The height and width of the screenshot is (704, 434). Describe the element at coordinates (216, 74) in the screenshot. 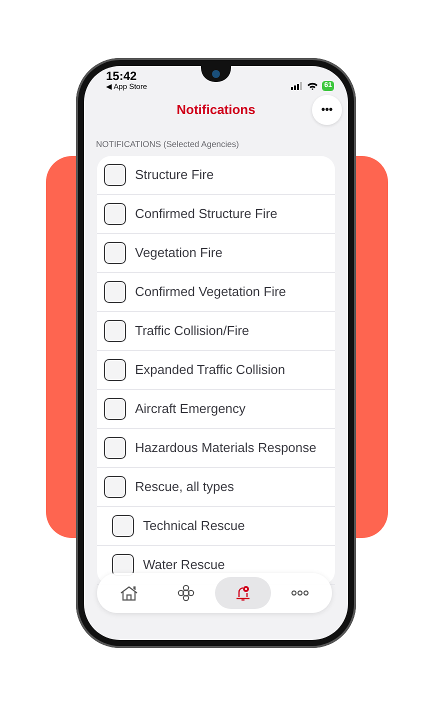

I see `camera-notch` at that location.